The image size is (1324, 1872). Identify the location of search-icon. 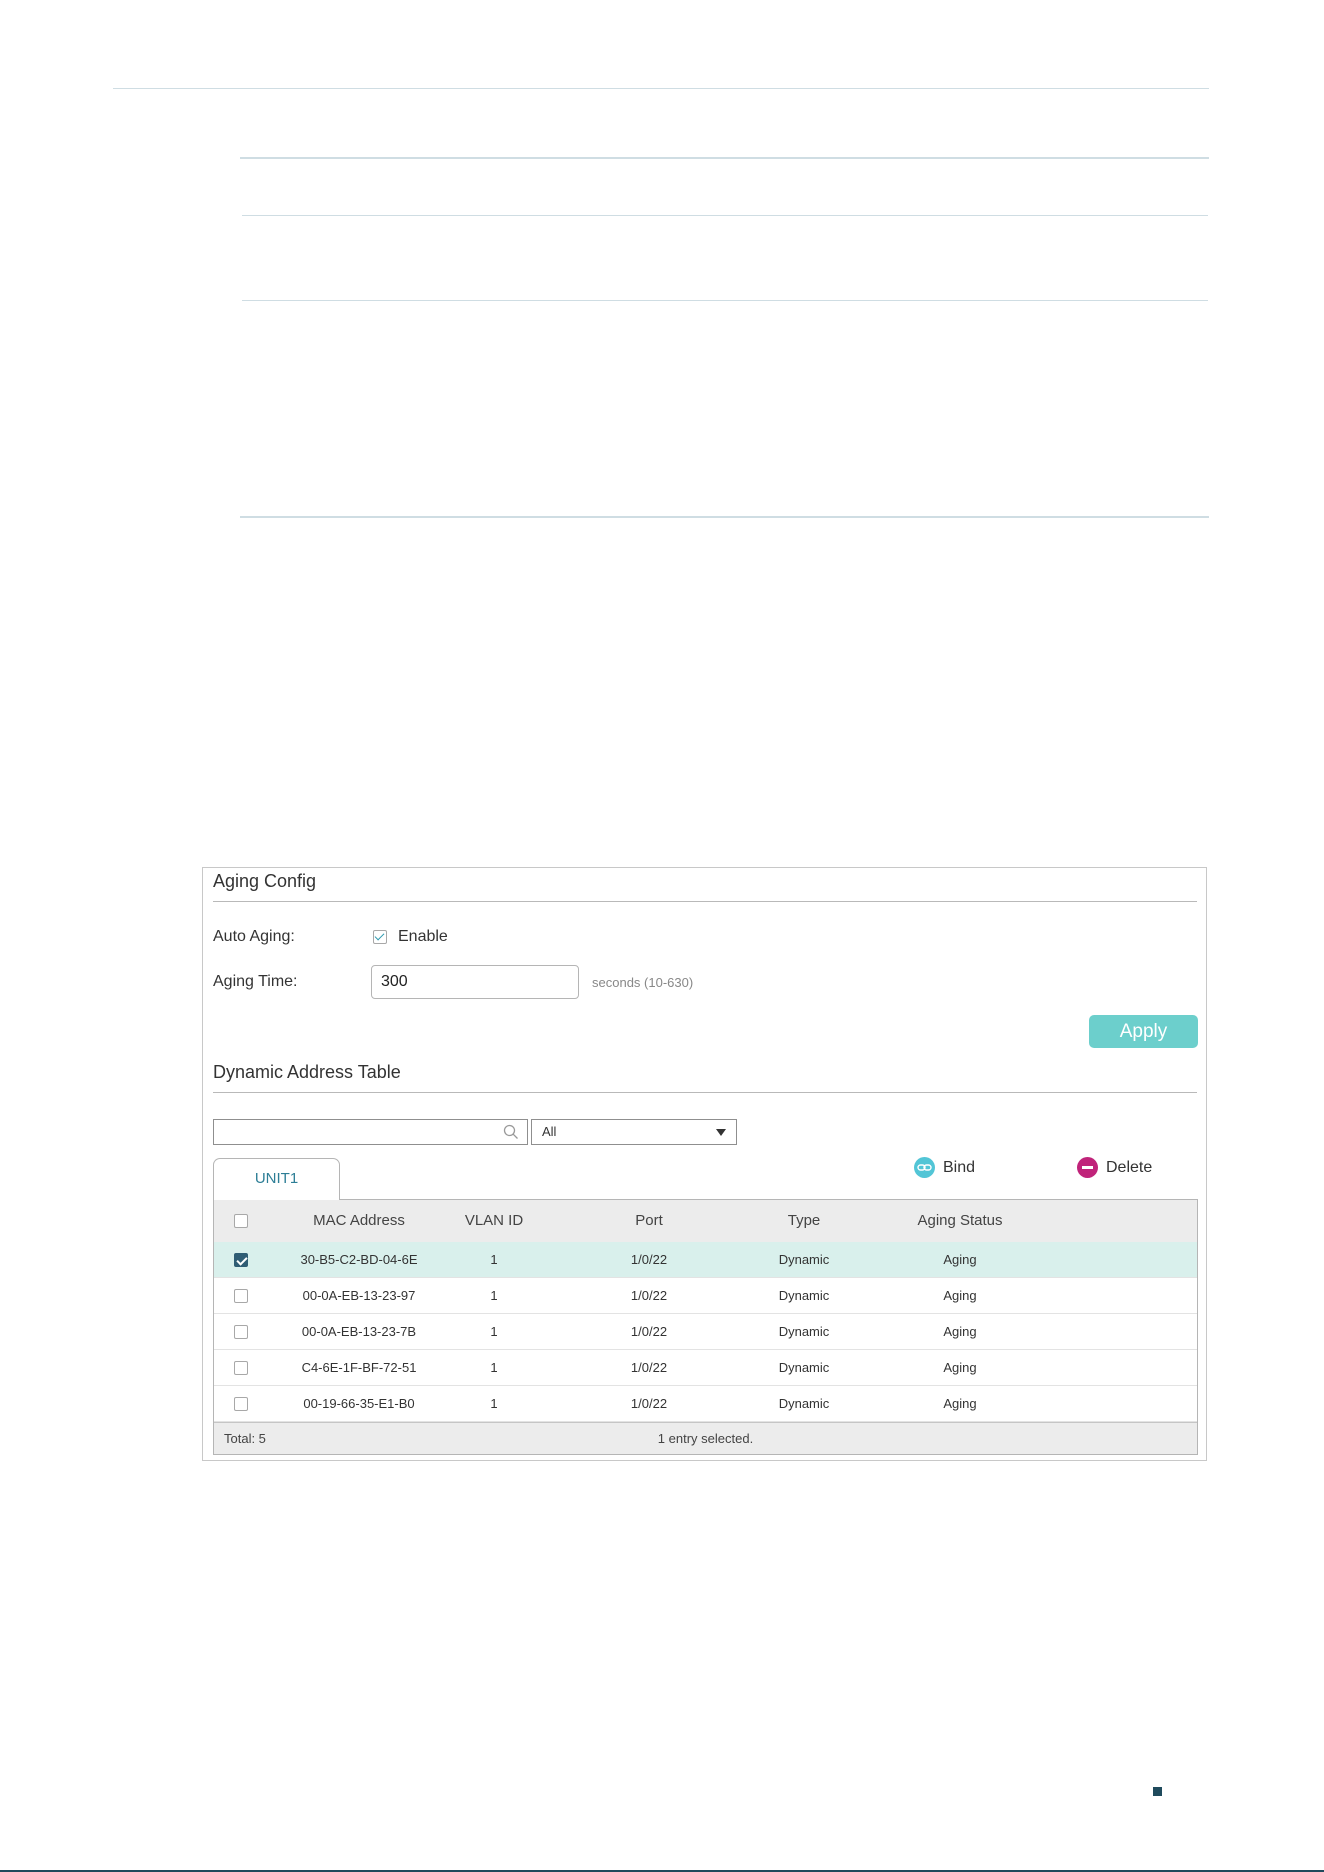
(511, 1132).